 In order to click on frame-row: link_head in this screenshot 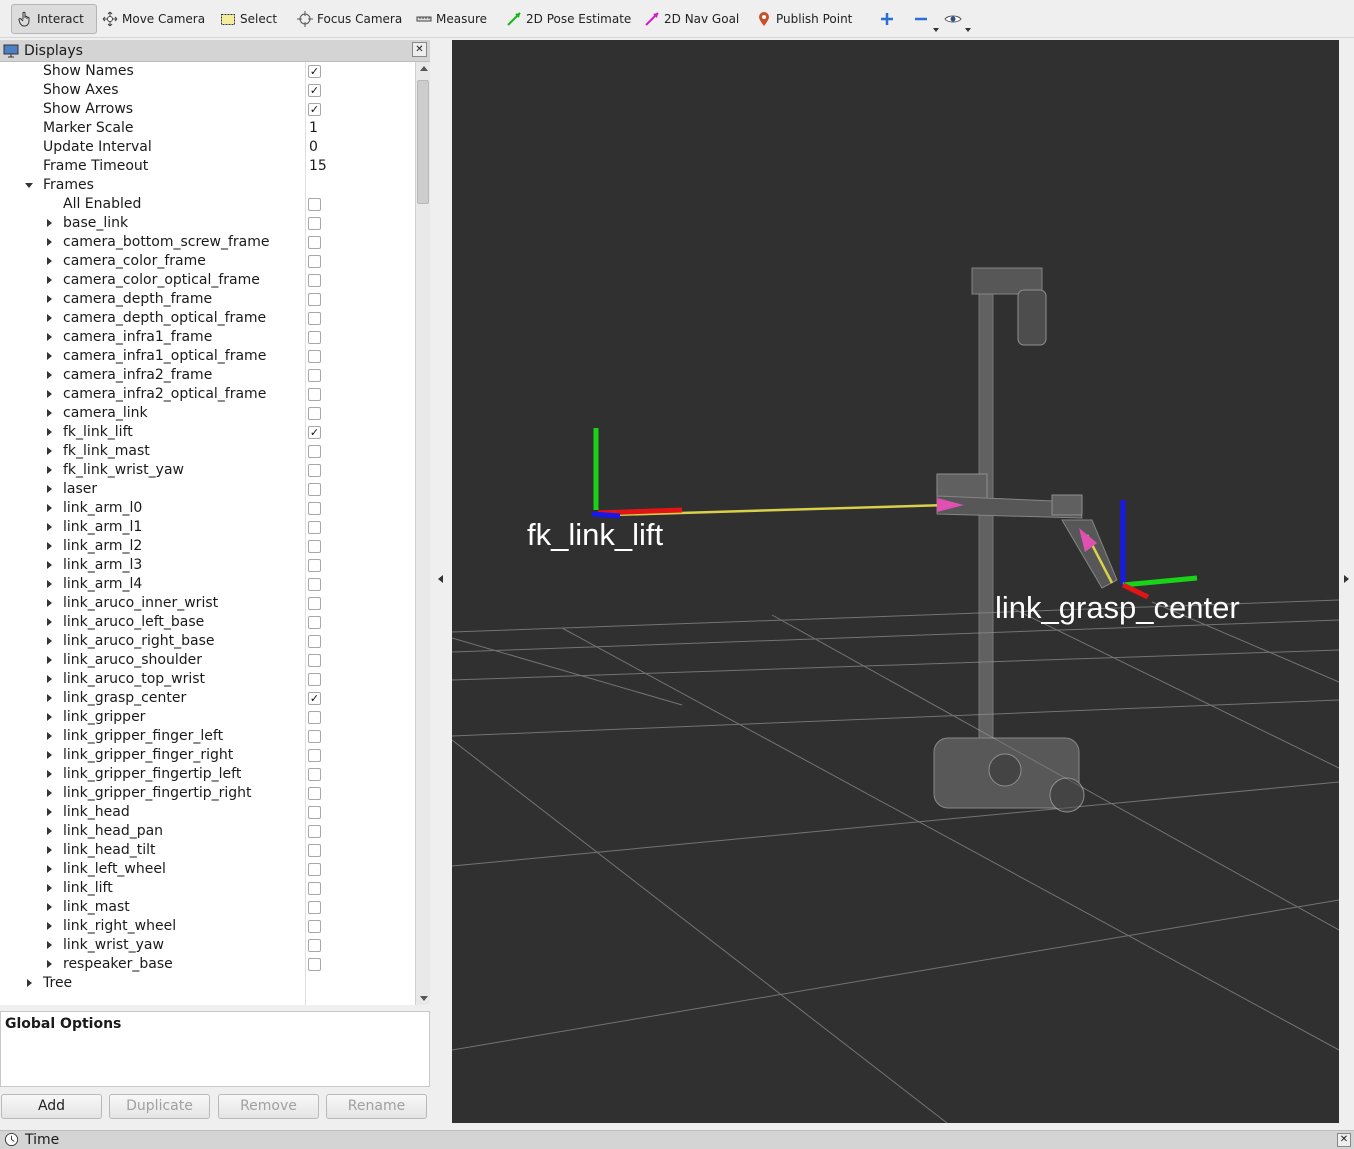, I will do `click(207, 812)`.